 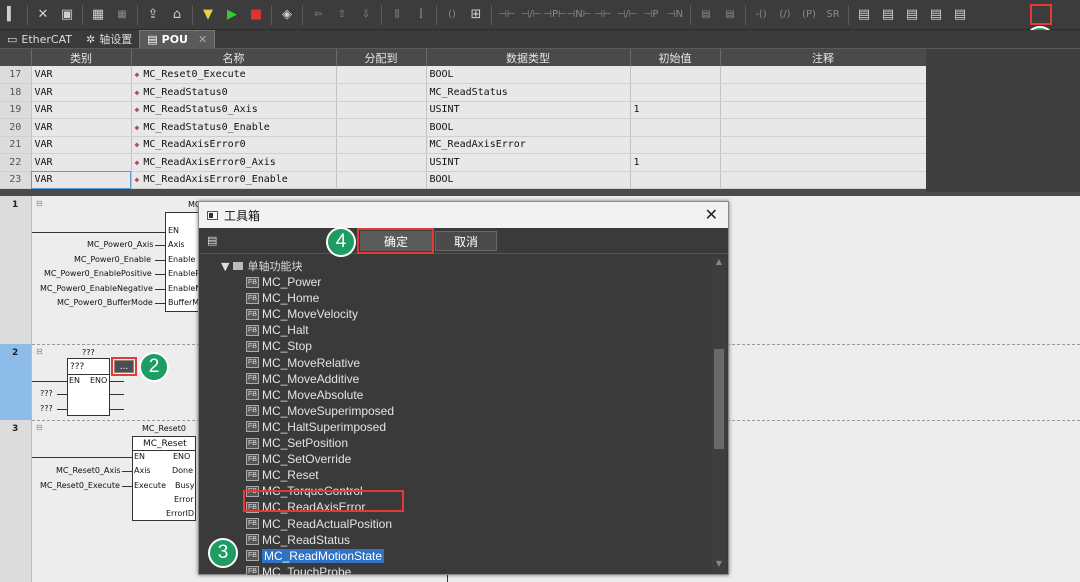 What do you see at coordinates (342, 15) in the screenshot?
I see `move-up-icon: ⇧` at bounding box center [342, 15].